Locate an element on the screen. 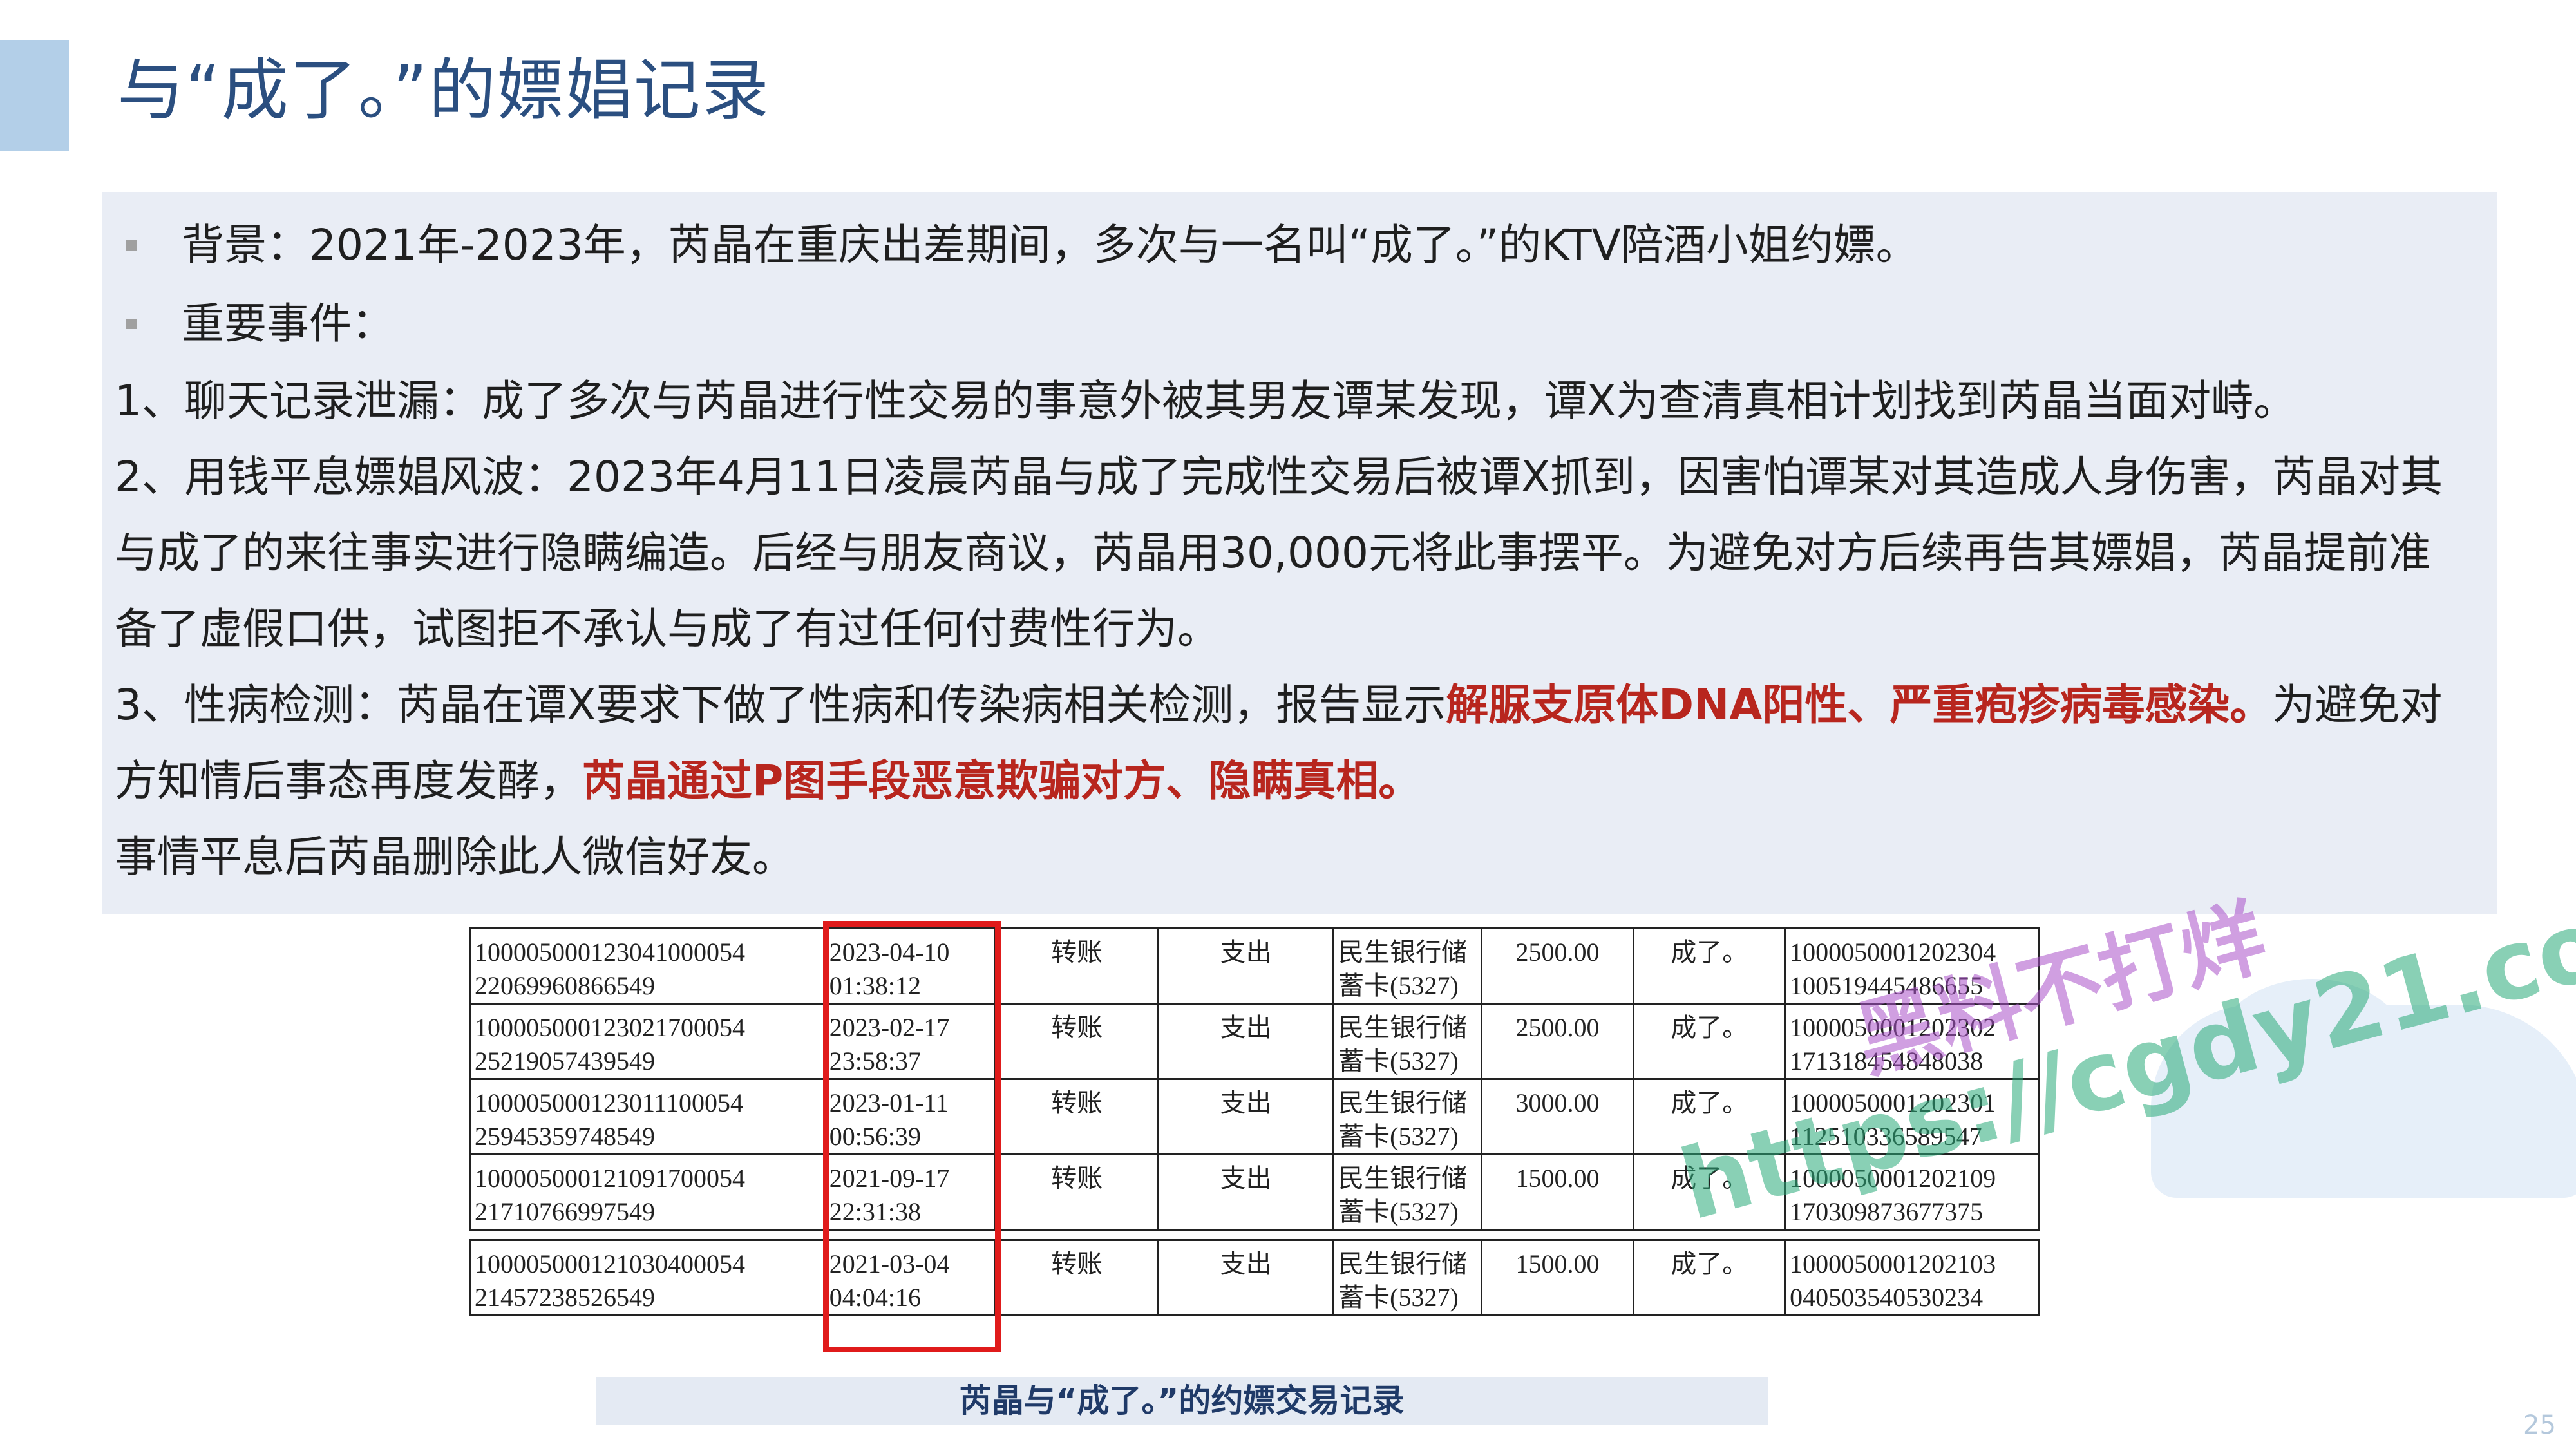 The image size is (2576, 1449). bullet-events: 重要事件： is located at coordinates (1300, 324).